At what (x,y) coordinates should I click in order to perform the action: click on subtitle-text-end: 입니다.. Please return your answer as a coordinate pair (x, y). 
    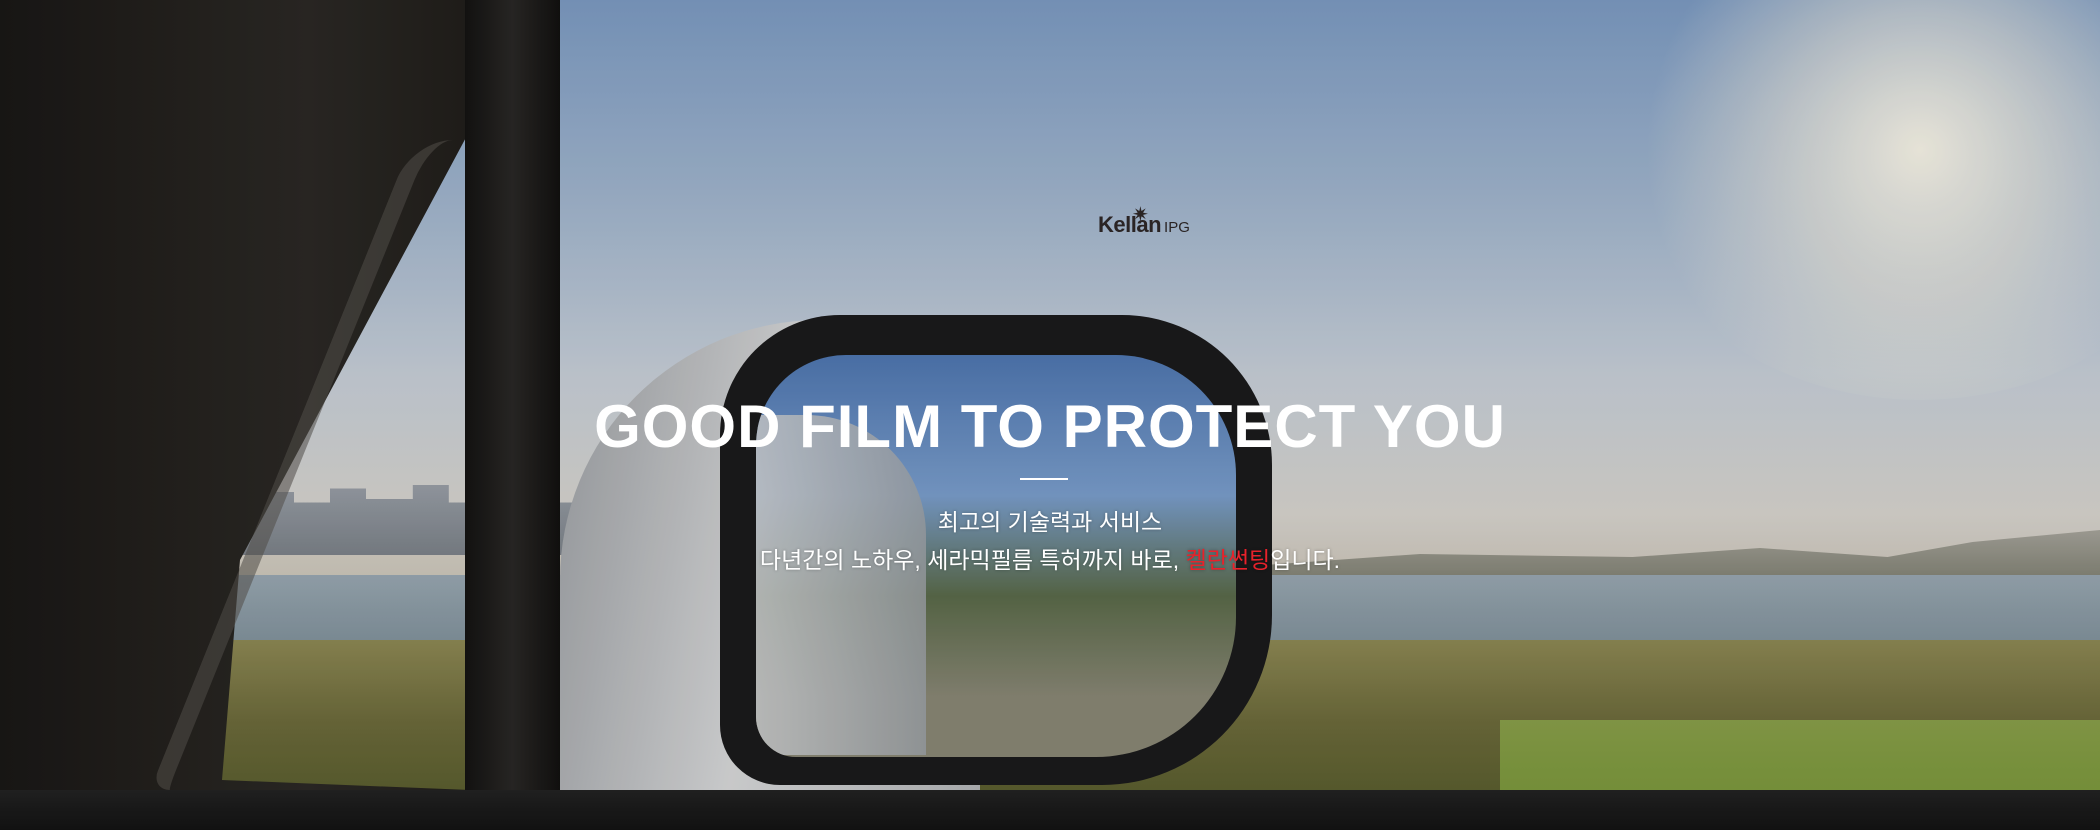
    Looking at the image, I should click on (1305, 560).